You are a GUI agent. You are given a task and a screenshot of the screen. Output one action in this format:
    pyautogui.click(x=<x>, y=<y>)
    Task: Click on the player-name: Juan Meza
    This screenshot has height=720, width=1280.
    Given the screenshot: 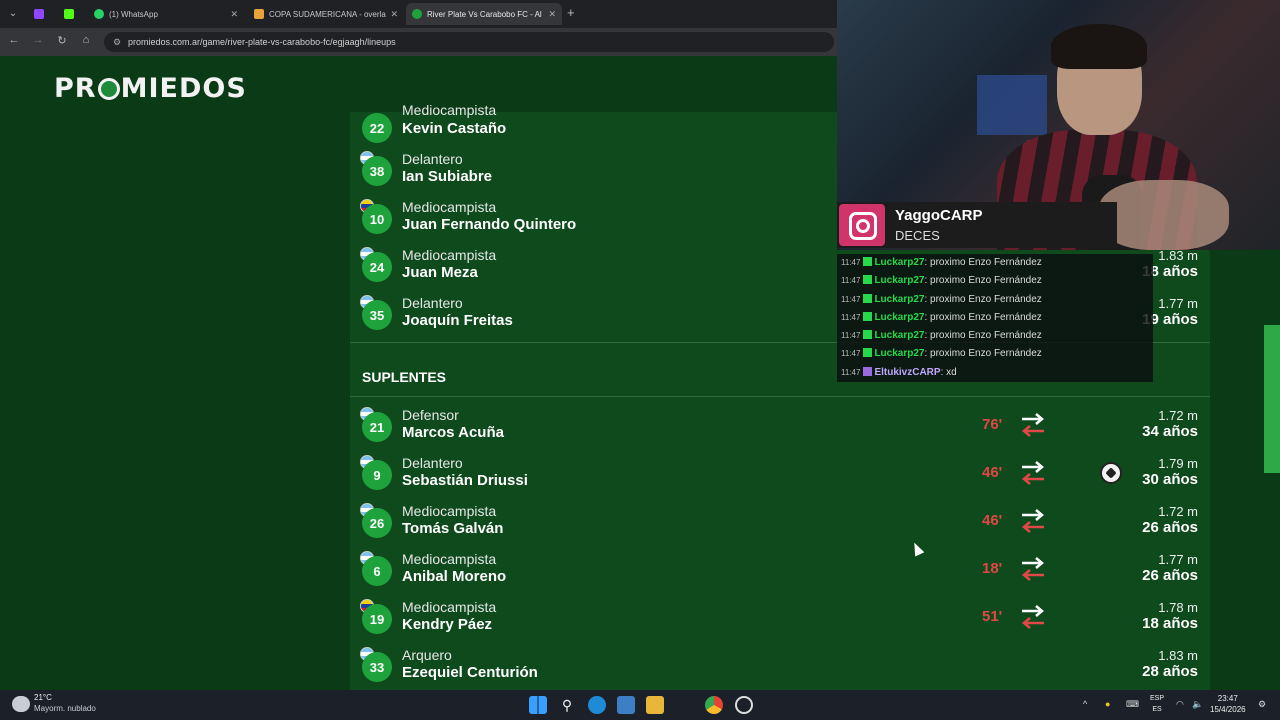 What is the action you would take?
    pyautogui.click(x=440, y=272)
    